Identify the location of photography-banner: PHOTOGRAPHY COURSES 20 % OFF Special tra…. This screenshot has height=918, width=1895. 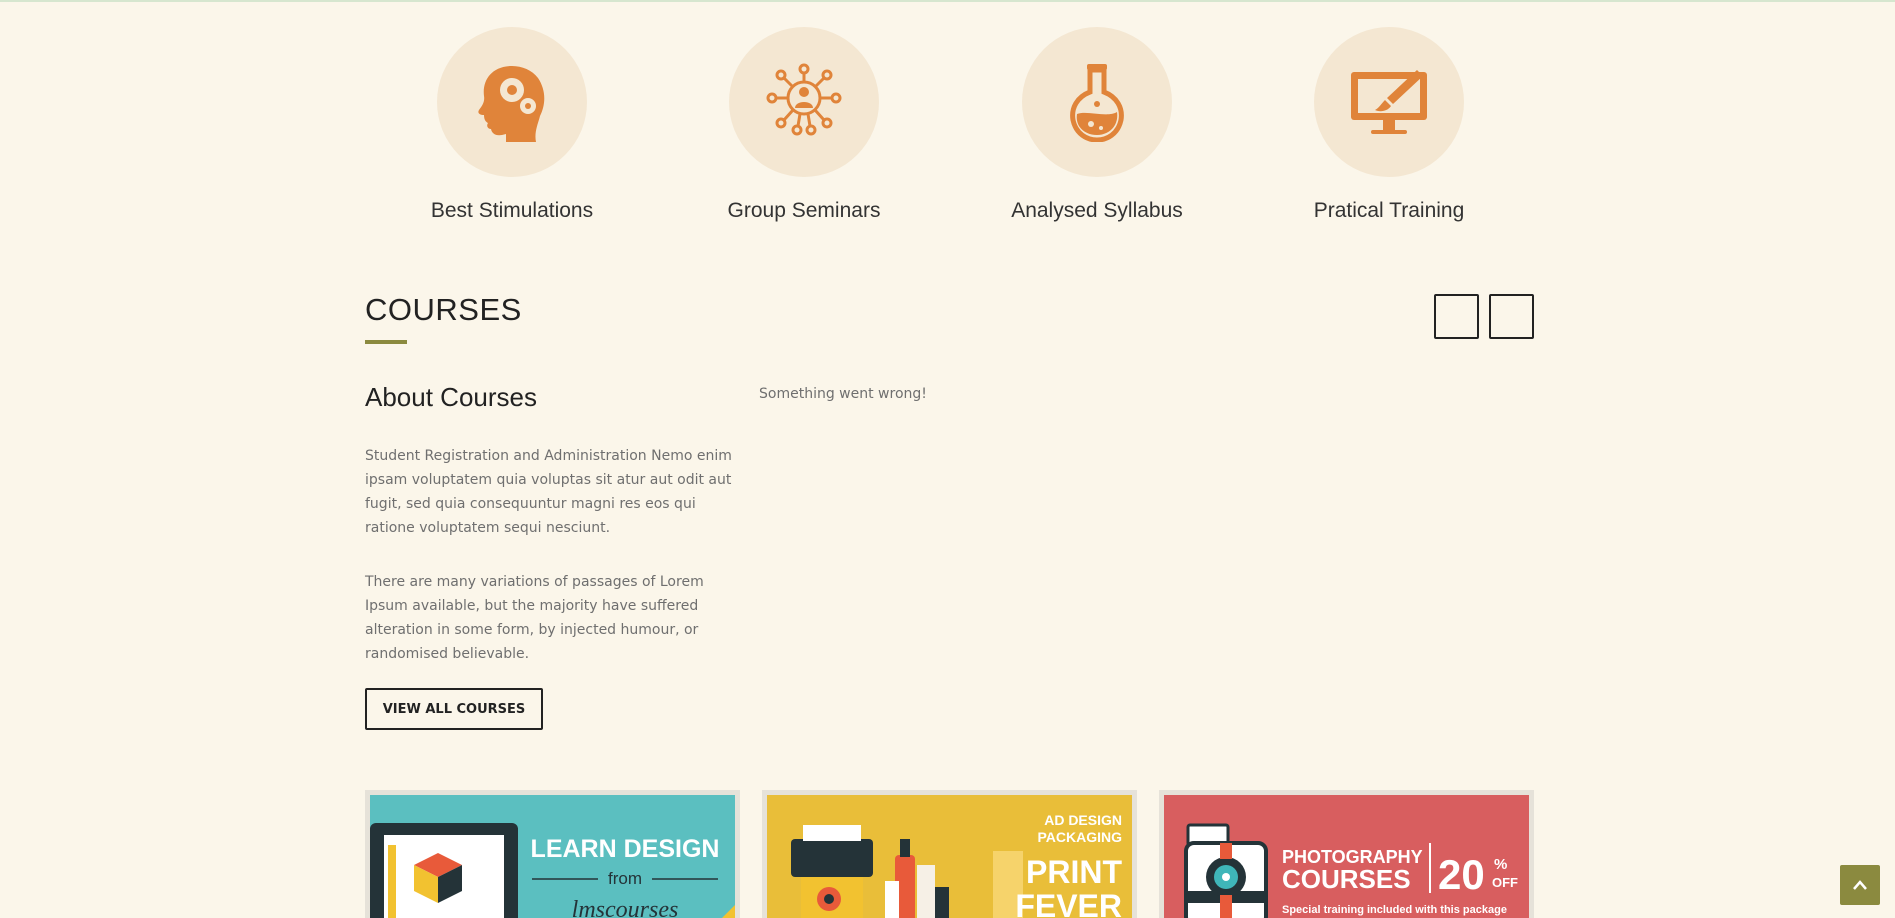
(1351, 870).